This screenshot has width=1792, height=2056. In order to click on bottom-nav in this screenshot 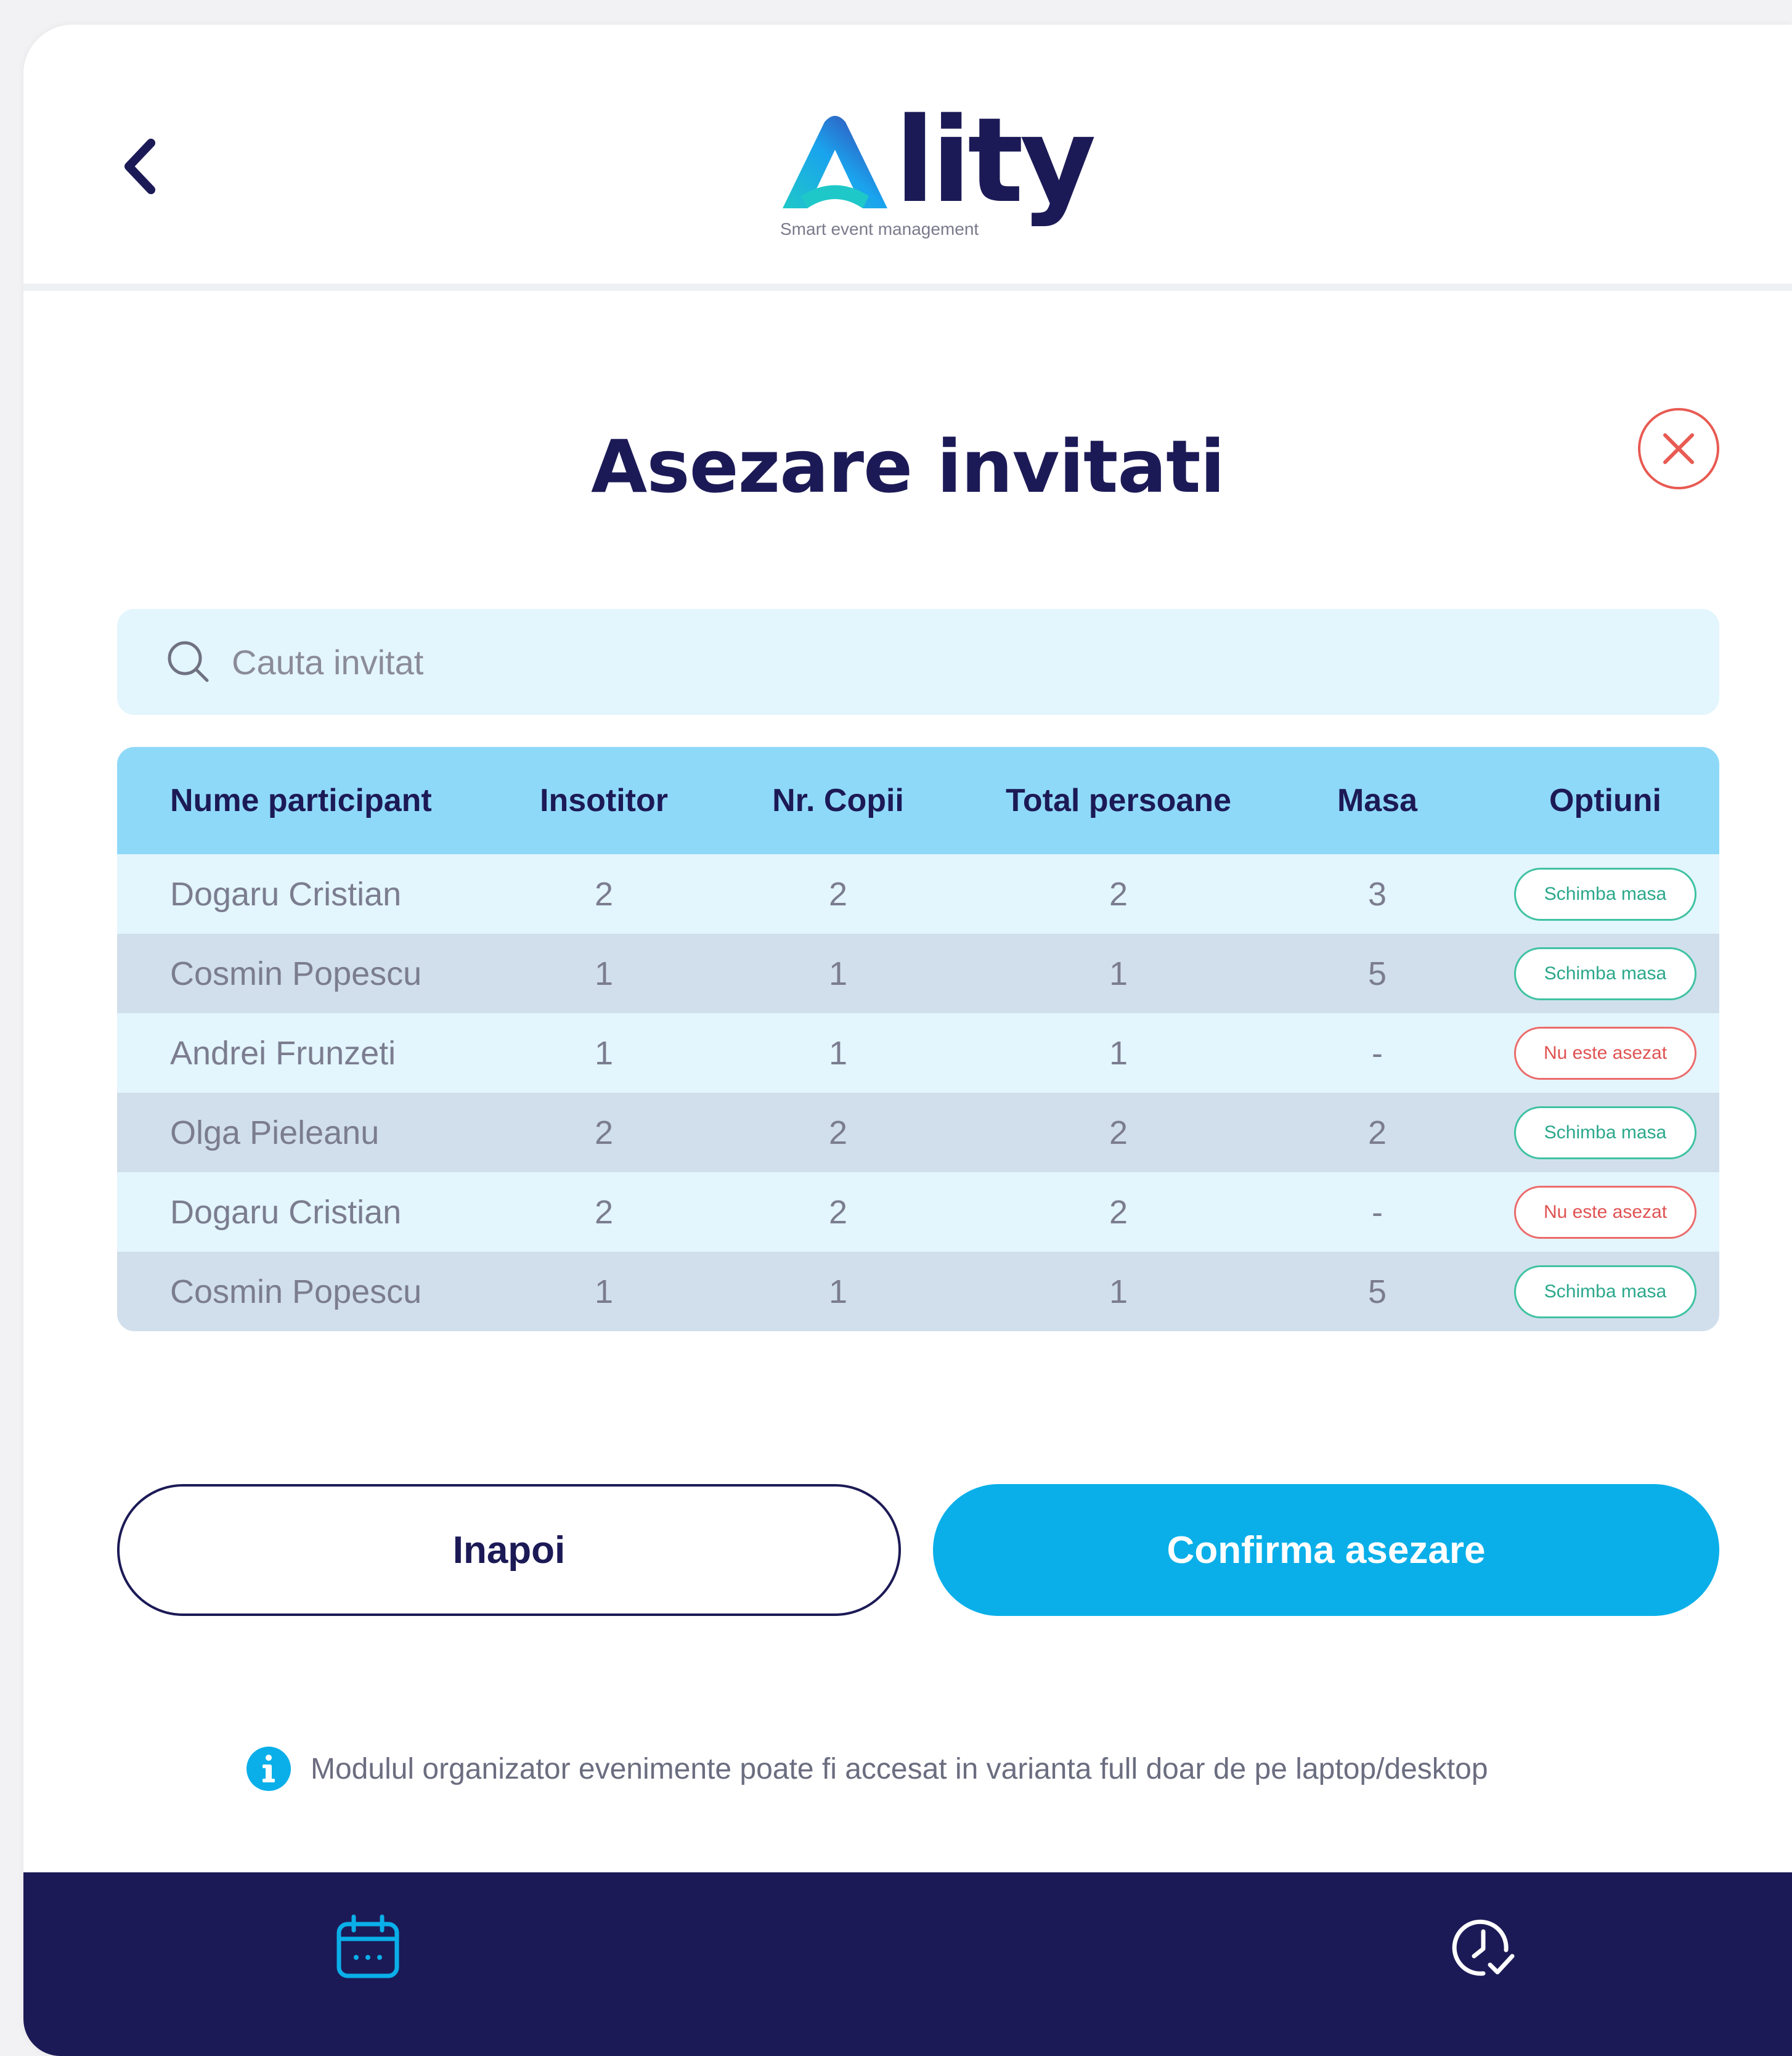, I will do `click(908, 1964)`.